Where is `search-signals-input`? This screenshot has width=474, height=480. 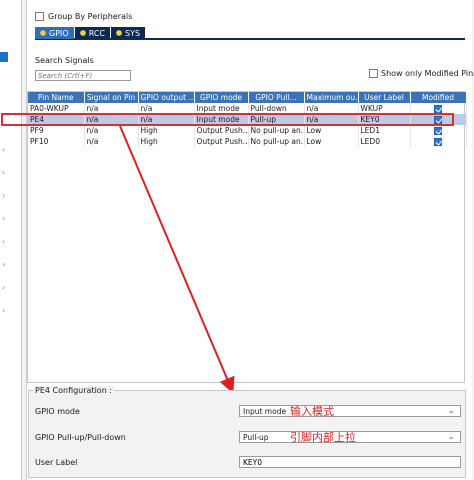
search-signals-input is located at coordinates (83, 75).